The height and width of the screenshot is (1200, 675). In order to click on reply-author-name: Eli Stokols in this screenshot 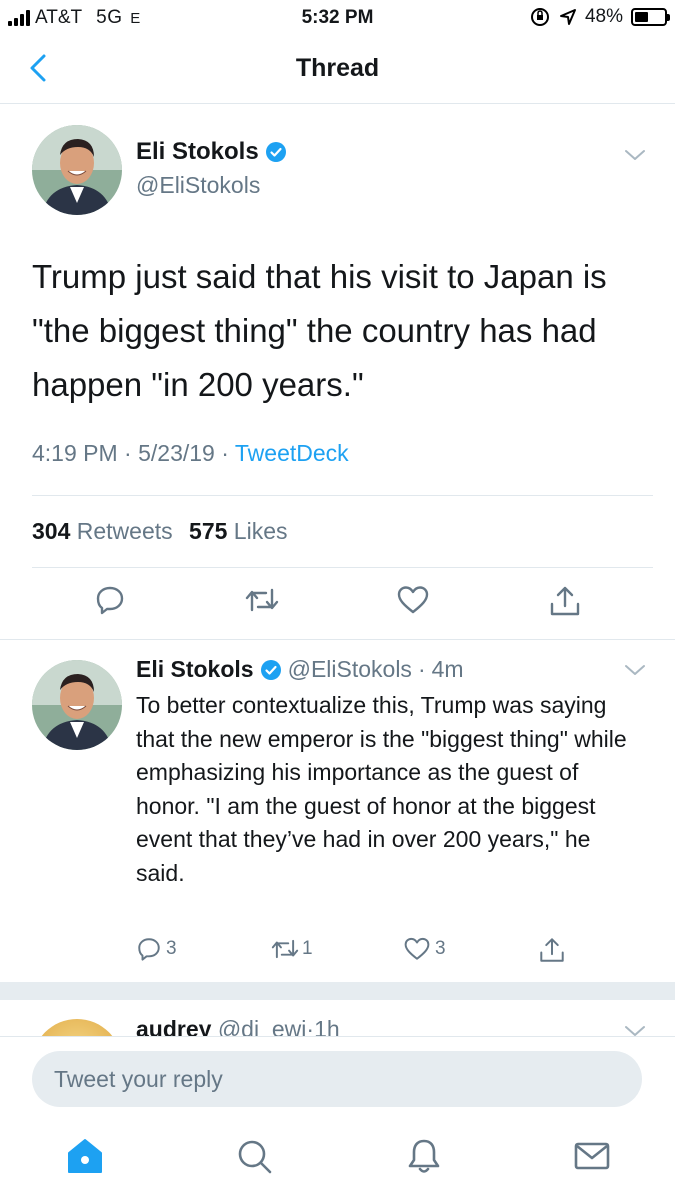, I will do `click(195, 669)`.